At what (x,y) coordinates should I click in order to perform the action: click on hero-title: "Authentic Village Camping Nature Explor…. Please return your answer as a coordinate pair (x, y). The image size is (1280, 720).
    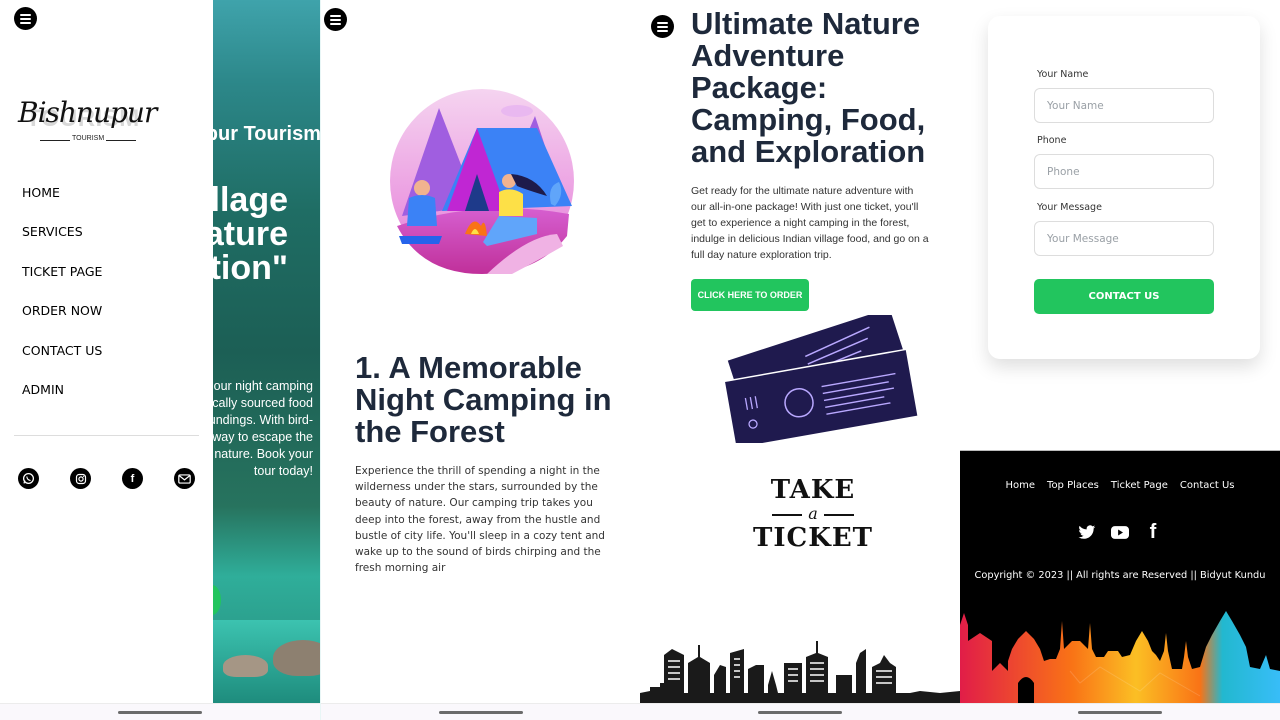
    Looking at the image, I should click on (250, 234).